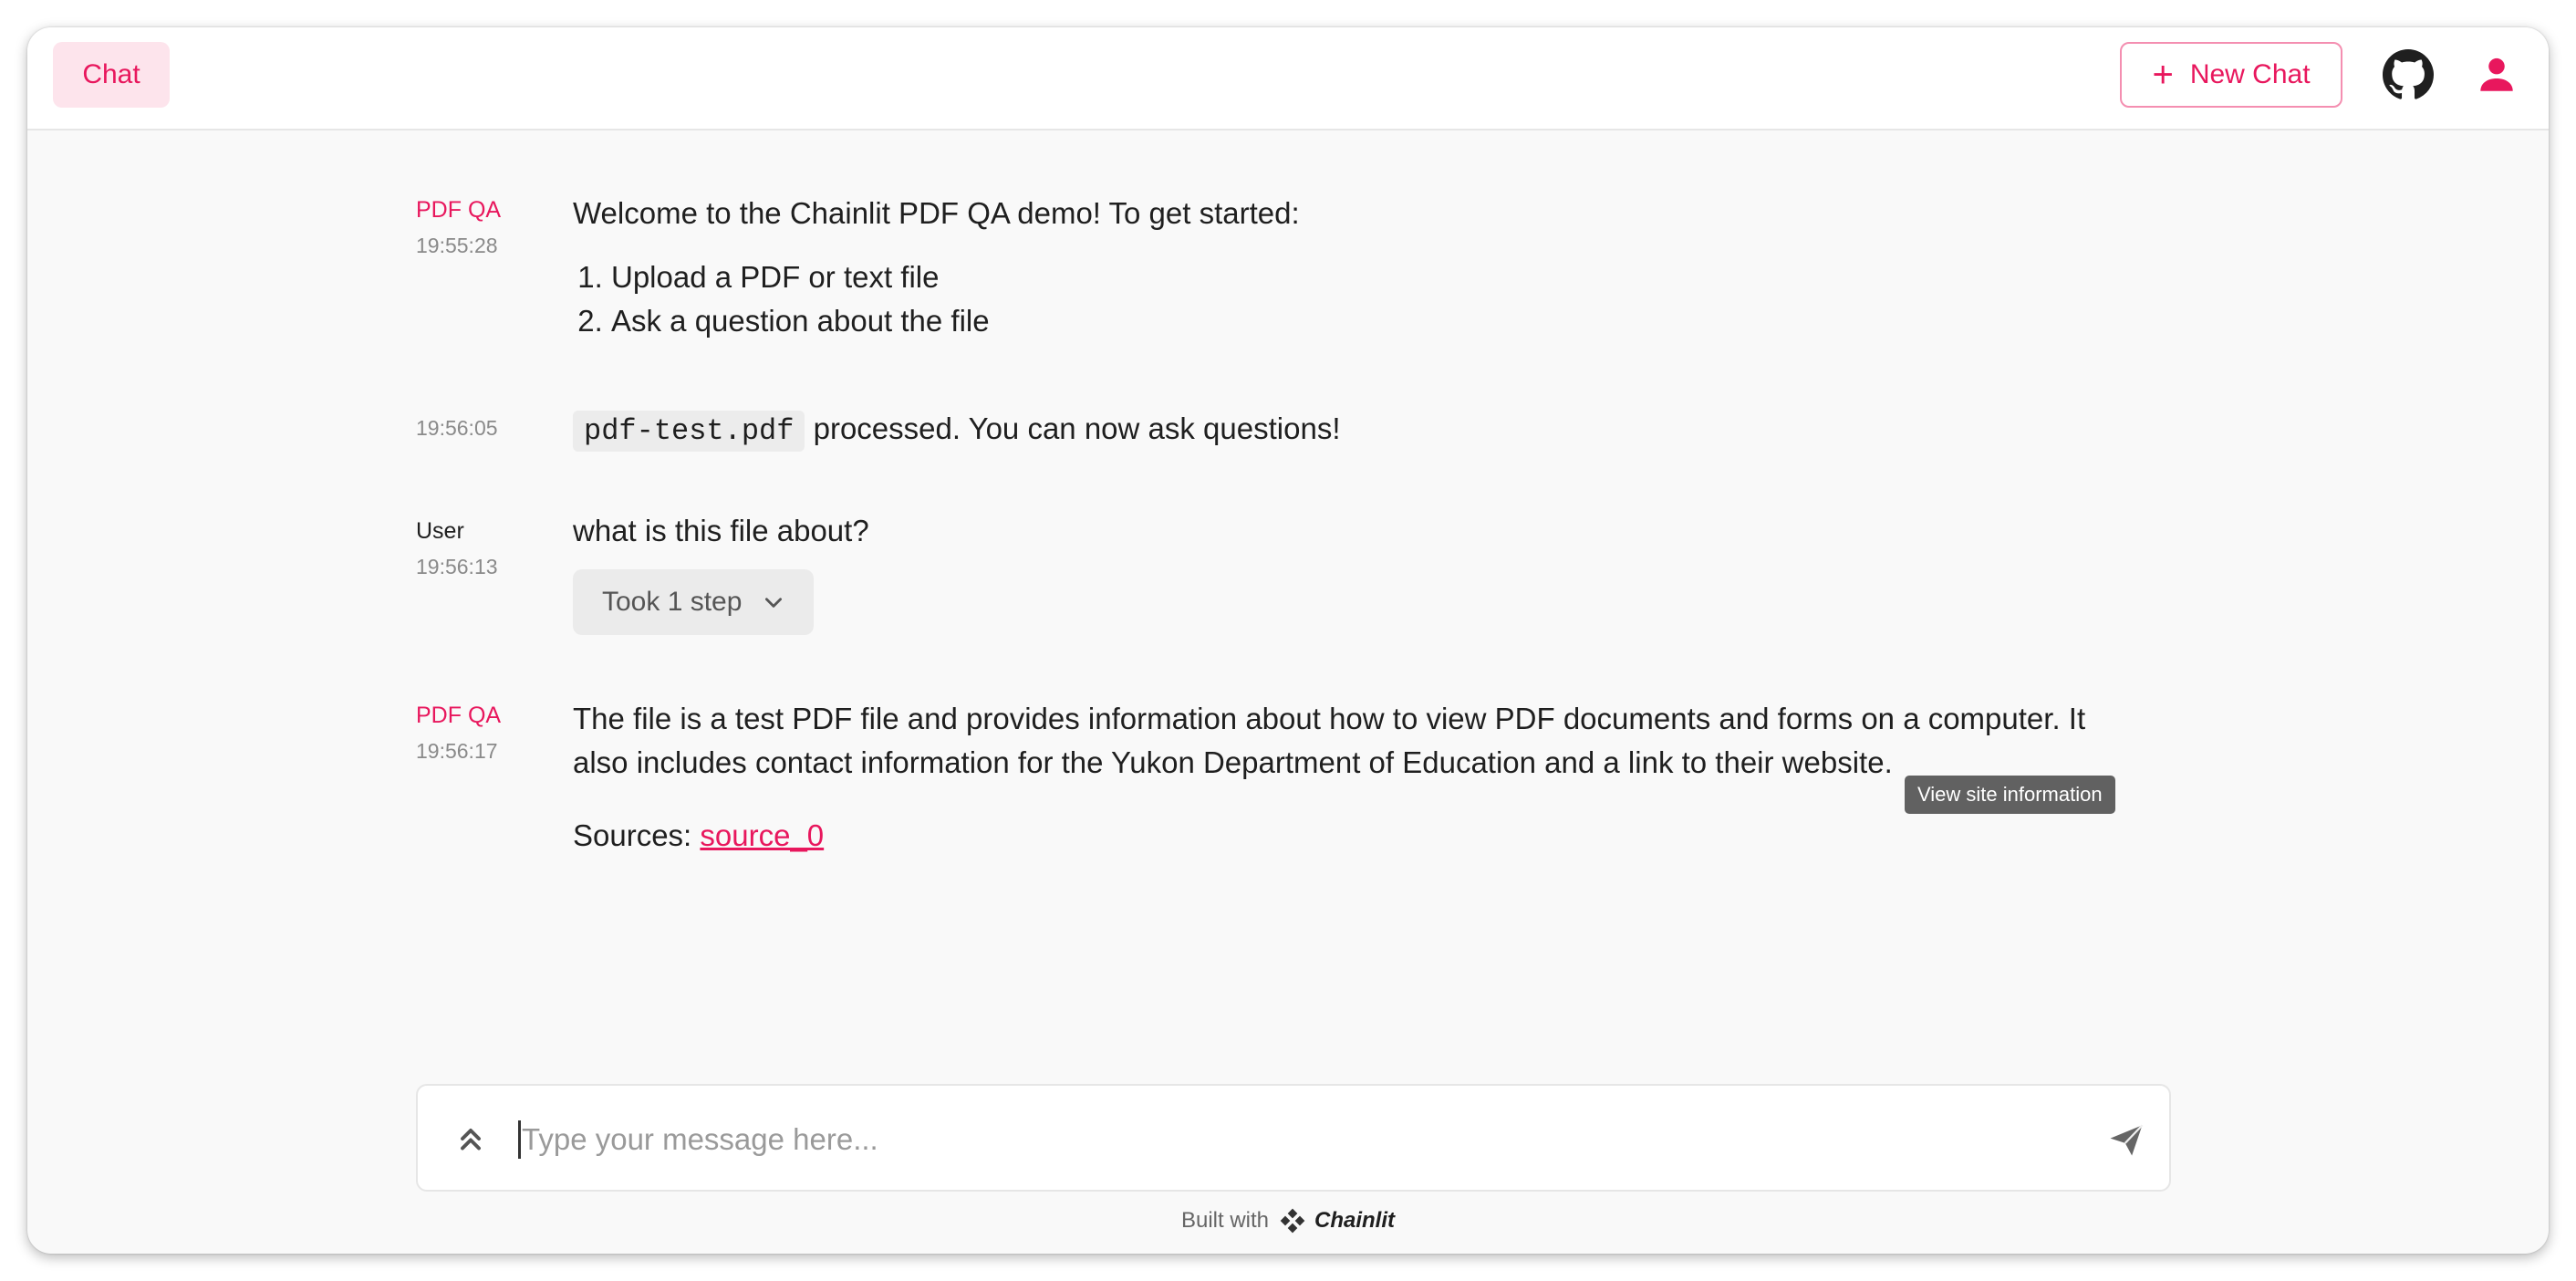  What do you see at coordinates (2250, 74) in the screenshot?
I see `new-chat-label: New Chat` at bounding box center [2250, 74].